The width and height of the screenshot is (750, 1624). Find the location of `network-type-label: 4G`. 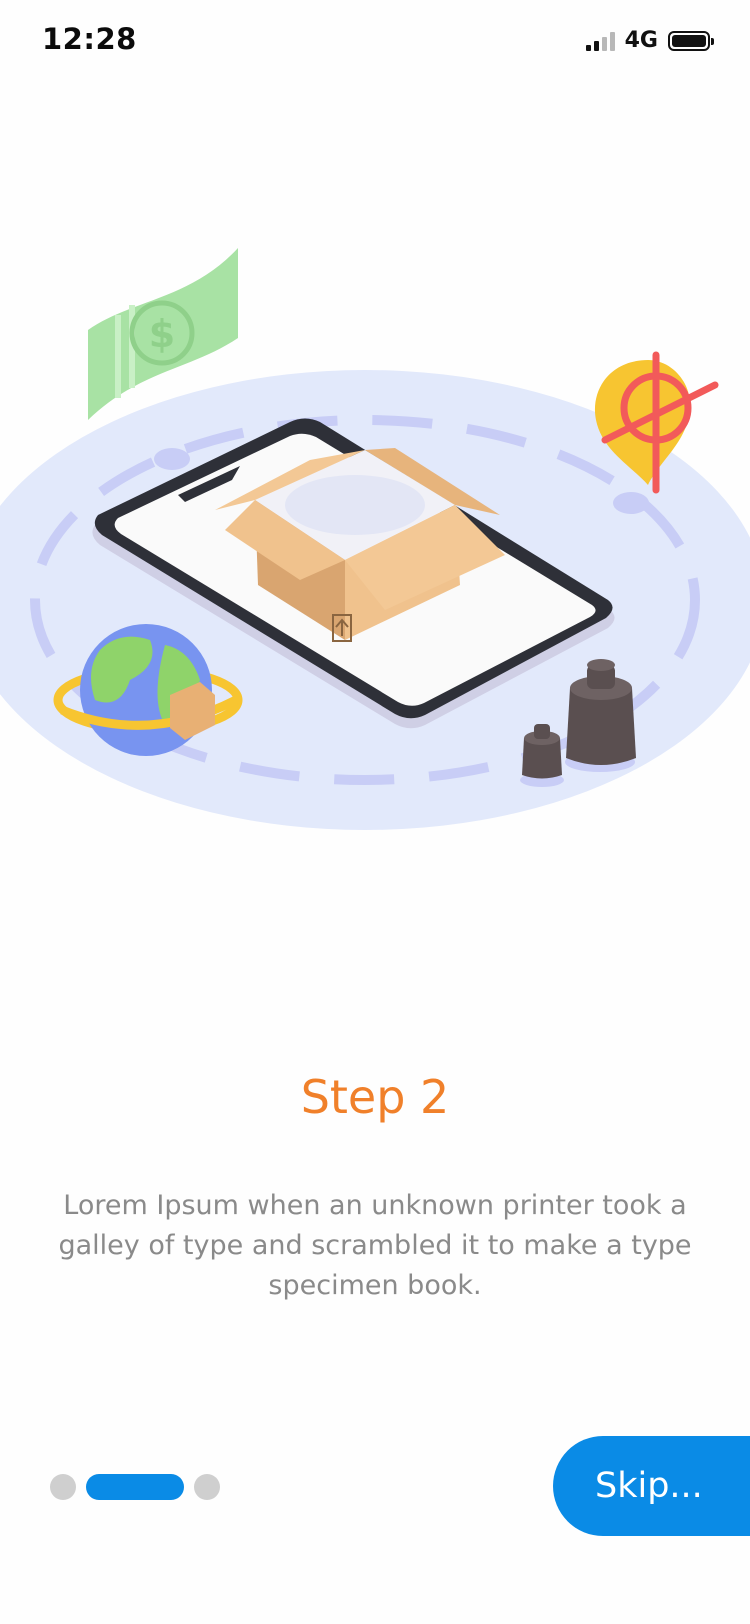

network-type-label: 4G is located at coordinates (641, 40).